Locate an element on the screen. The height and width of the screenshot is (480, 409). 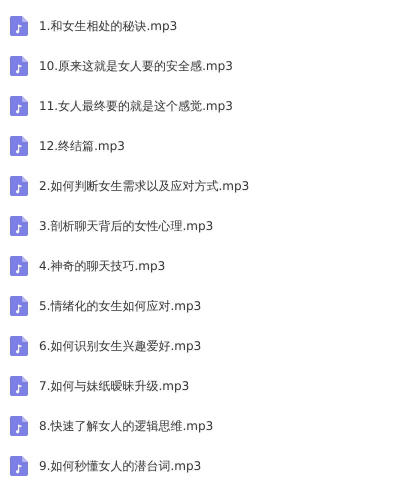
file-name: 12.终结篇.mp3 is located at coordinates (82, 146).